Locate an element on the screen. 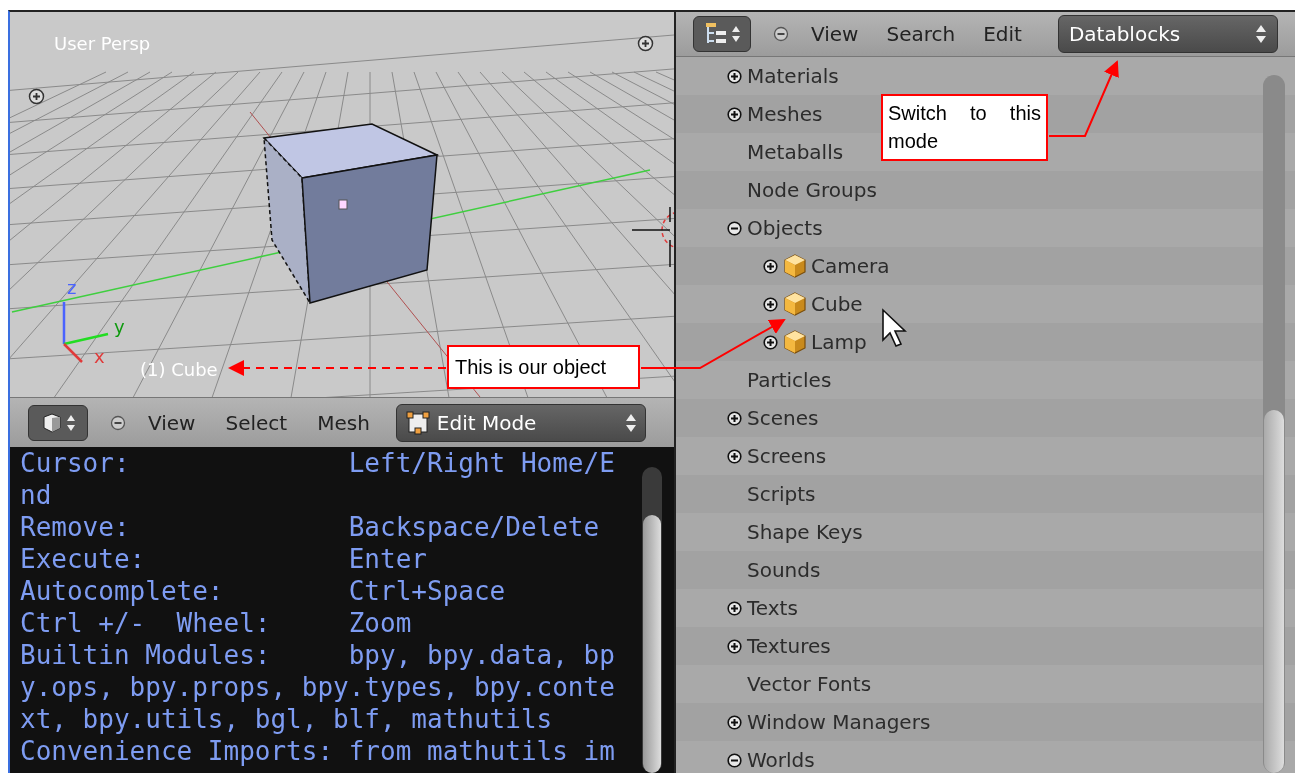  console-text: Convenience Imports: from mathutils im is located at coordinates (317, 751).